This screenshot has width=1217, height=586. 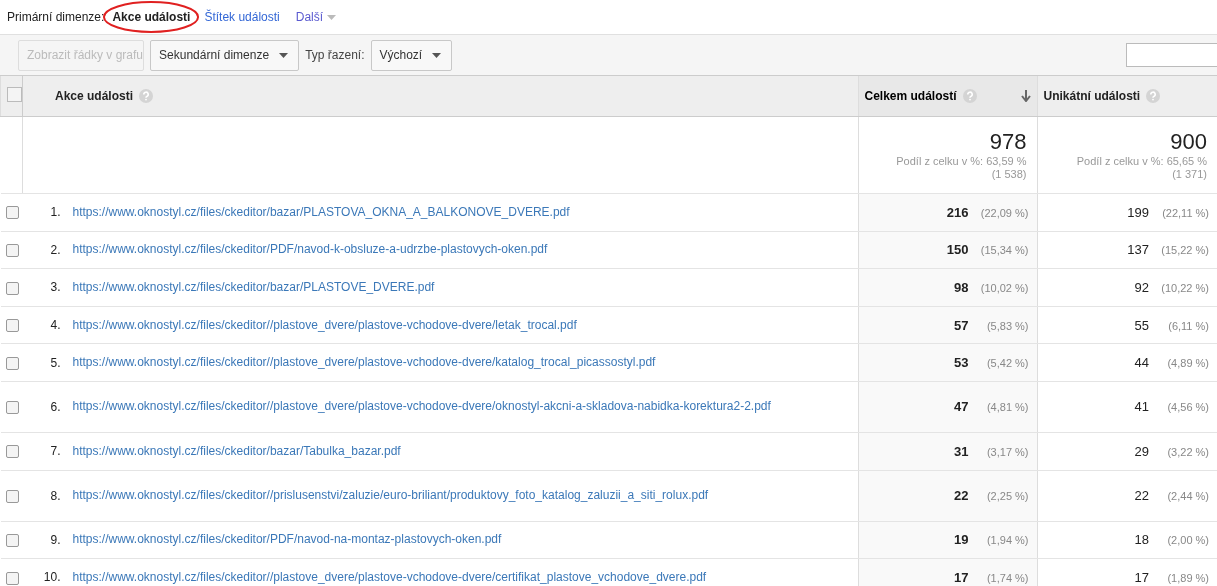 I want to click on row-number: 9., so click(x=55, y=539).